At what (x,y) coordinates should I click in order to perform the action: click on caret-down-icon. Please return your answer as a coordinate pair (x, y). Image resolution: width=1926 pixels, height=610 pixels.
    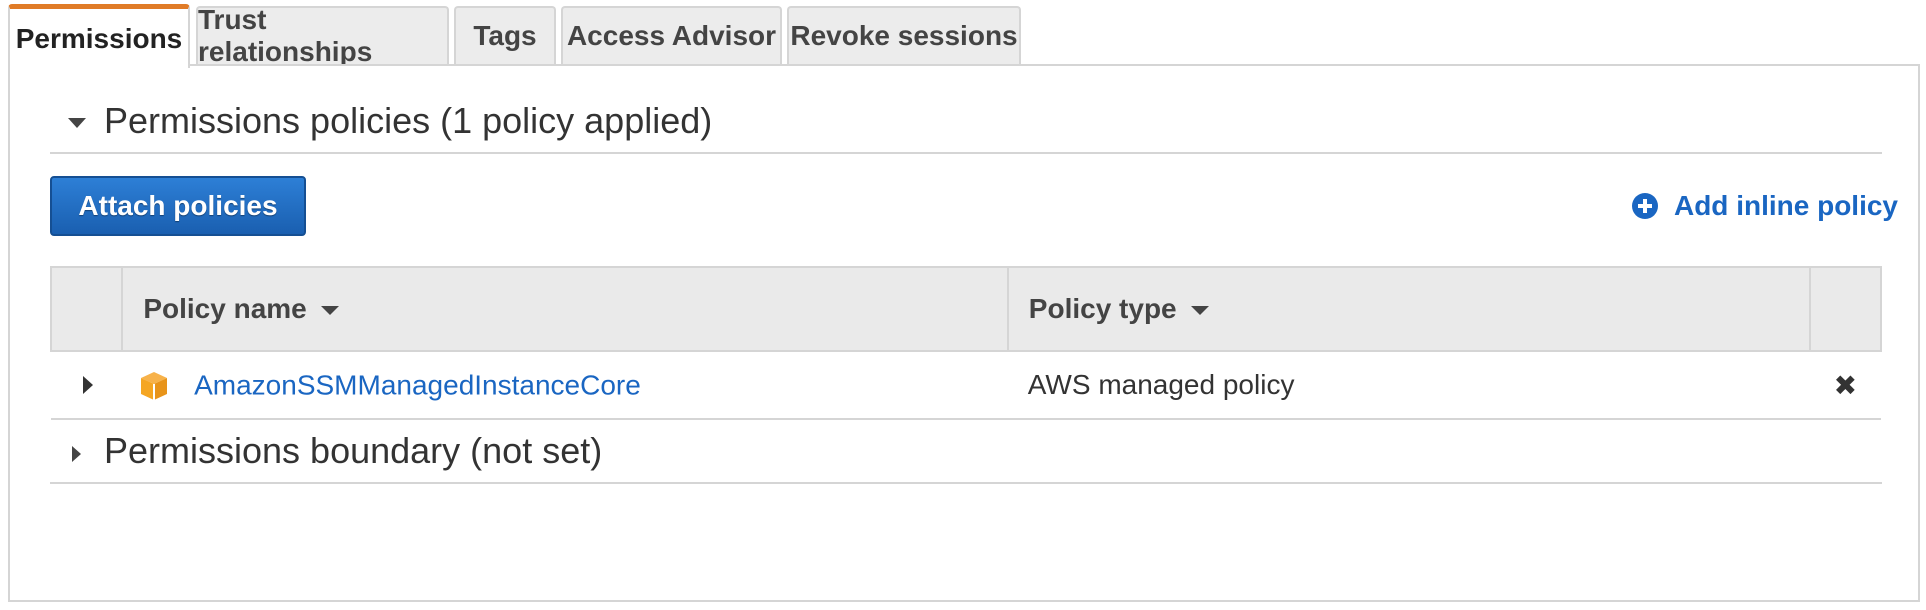
    Looking at the image, I should click on (77, 123).